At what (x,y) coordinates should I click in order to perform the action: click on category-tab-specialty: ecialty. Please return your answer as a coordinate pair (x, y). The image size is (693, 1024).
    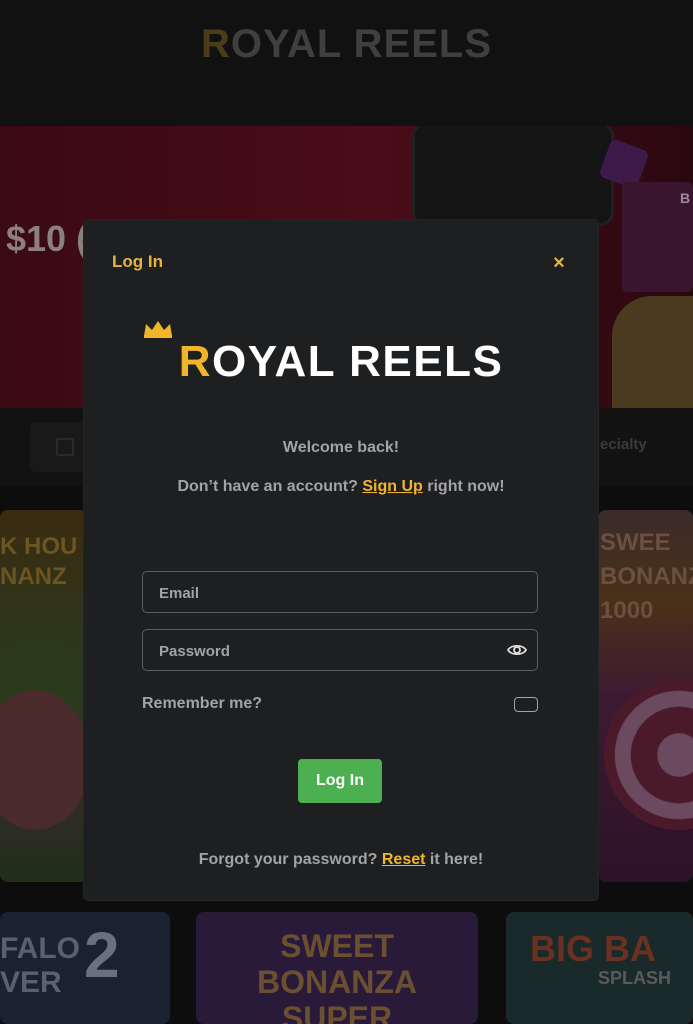
    Looking at the image, I should click on (623, 444).